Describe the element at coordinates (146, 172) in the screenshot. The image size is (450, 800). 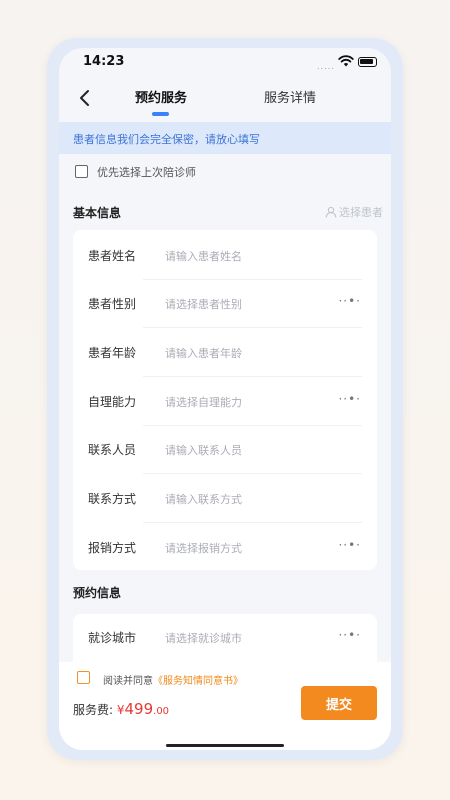
I see `prefer-last-label: 优先选择上次陪诊师` at that location.